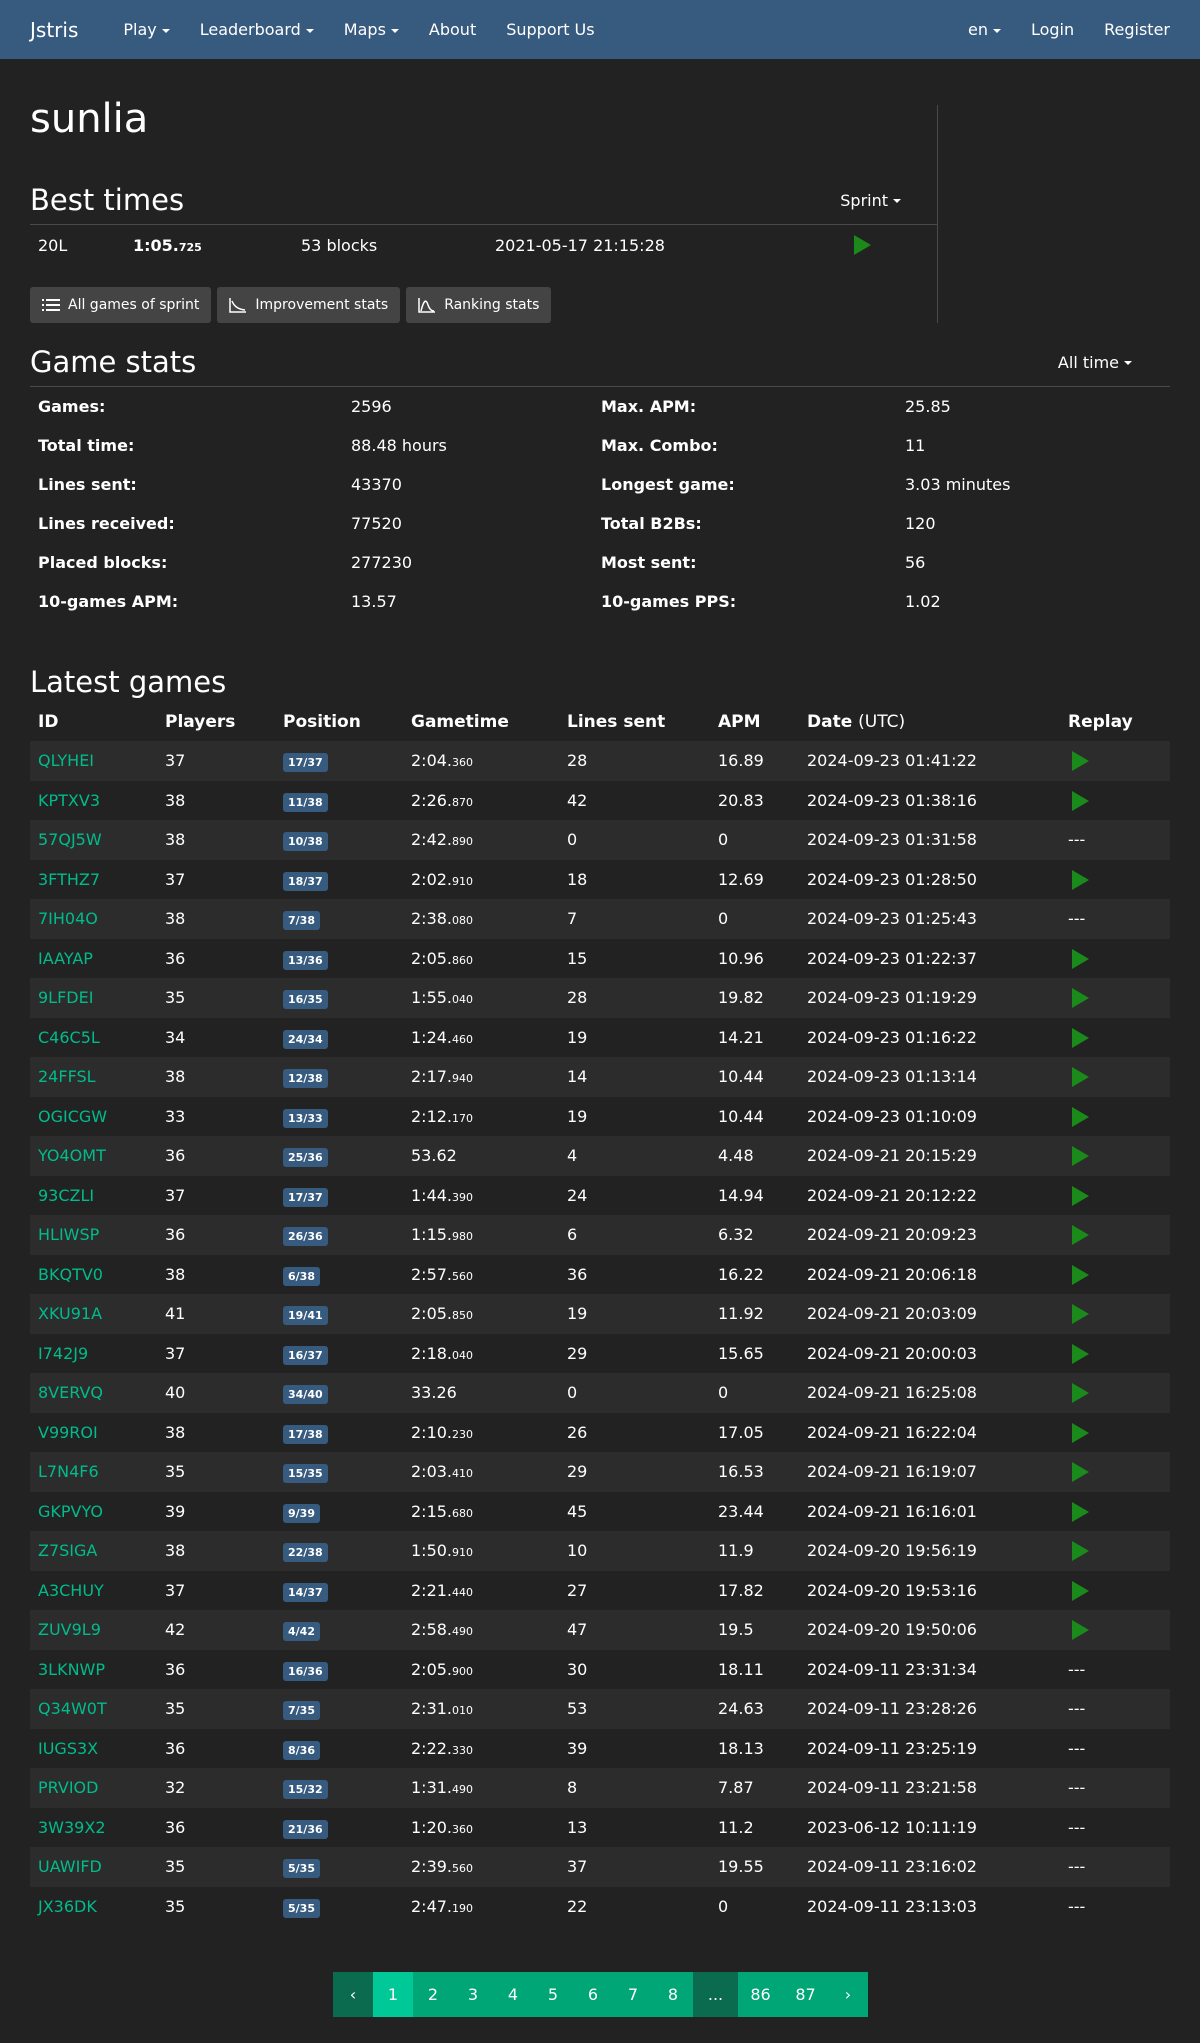  Describe the element at coordinates (72, 1116) in the screenshot. I see `game-id-link: OGICGW` at that location.